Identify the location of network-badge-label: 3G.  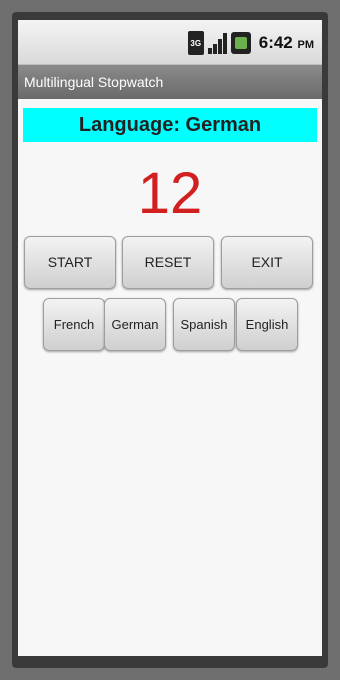
(196, 43).